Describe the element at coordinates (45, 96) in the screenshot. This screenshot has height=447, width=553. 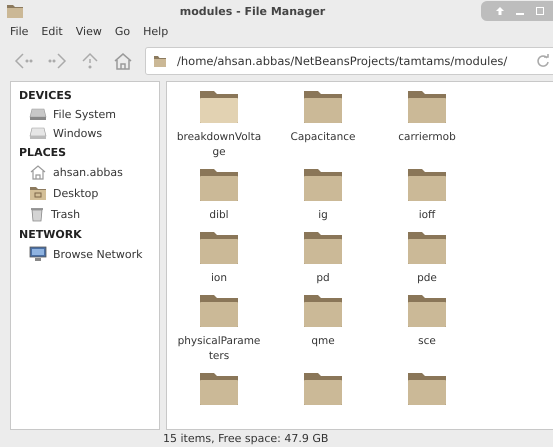
I see `section-heading: DEVICES` at that location.